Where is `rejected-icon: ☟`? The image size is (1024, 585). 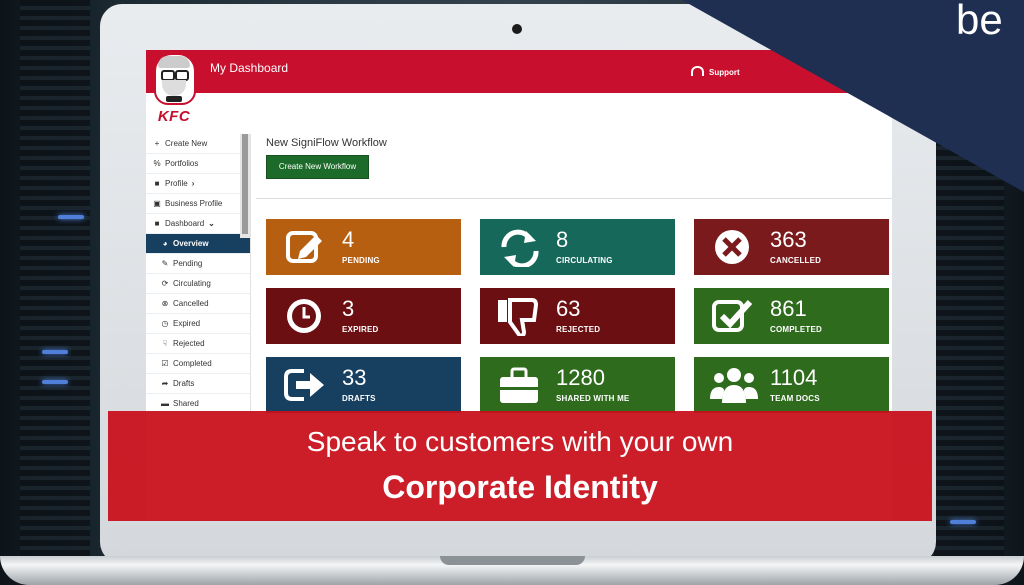
rejected-icon: ☟ is located at coordinates (165, 343).